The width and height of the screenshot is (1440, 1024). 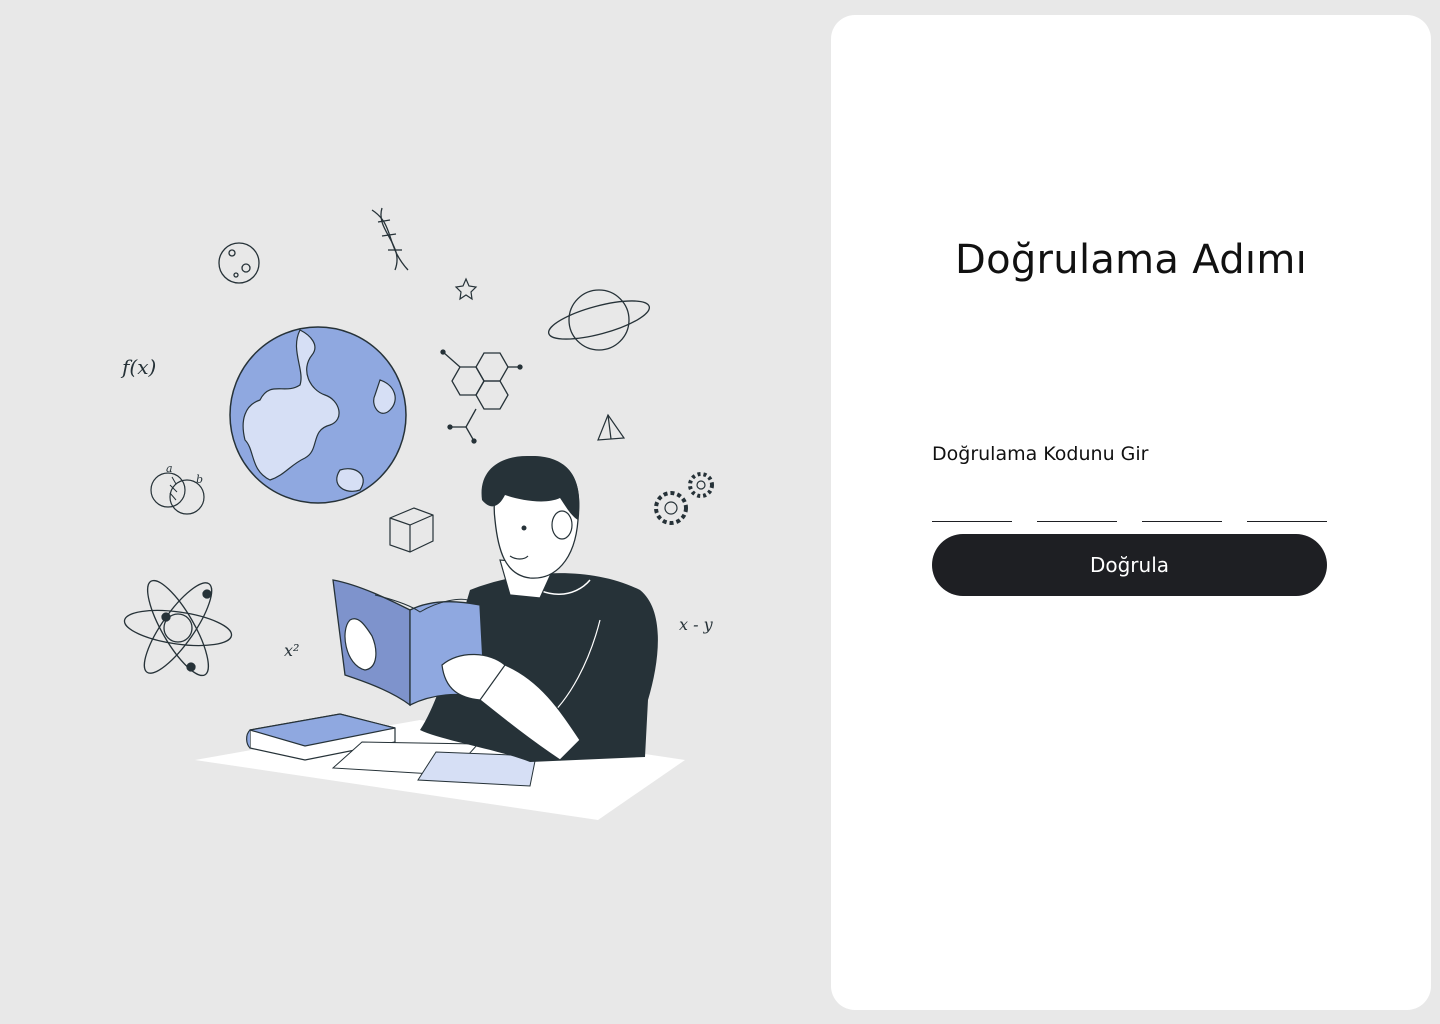 What do you see at coordinates (611, 427) in the screenshot?
I see `pyramid-icon` at bounding box center [611, 427].